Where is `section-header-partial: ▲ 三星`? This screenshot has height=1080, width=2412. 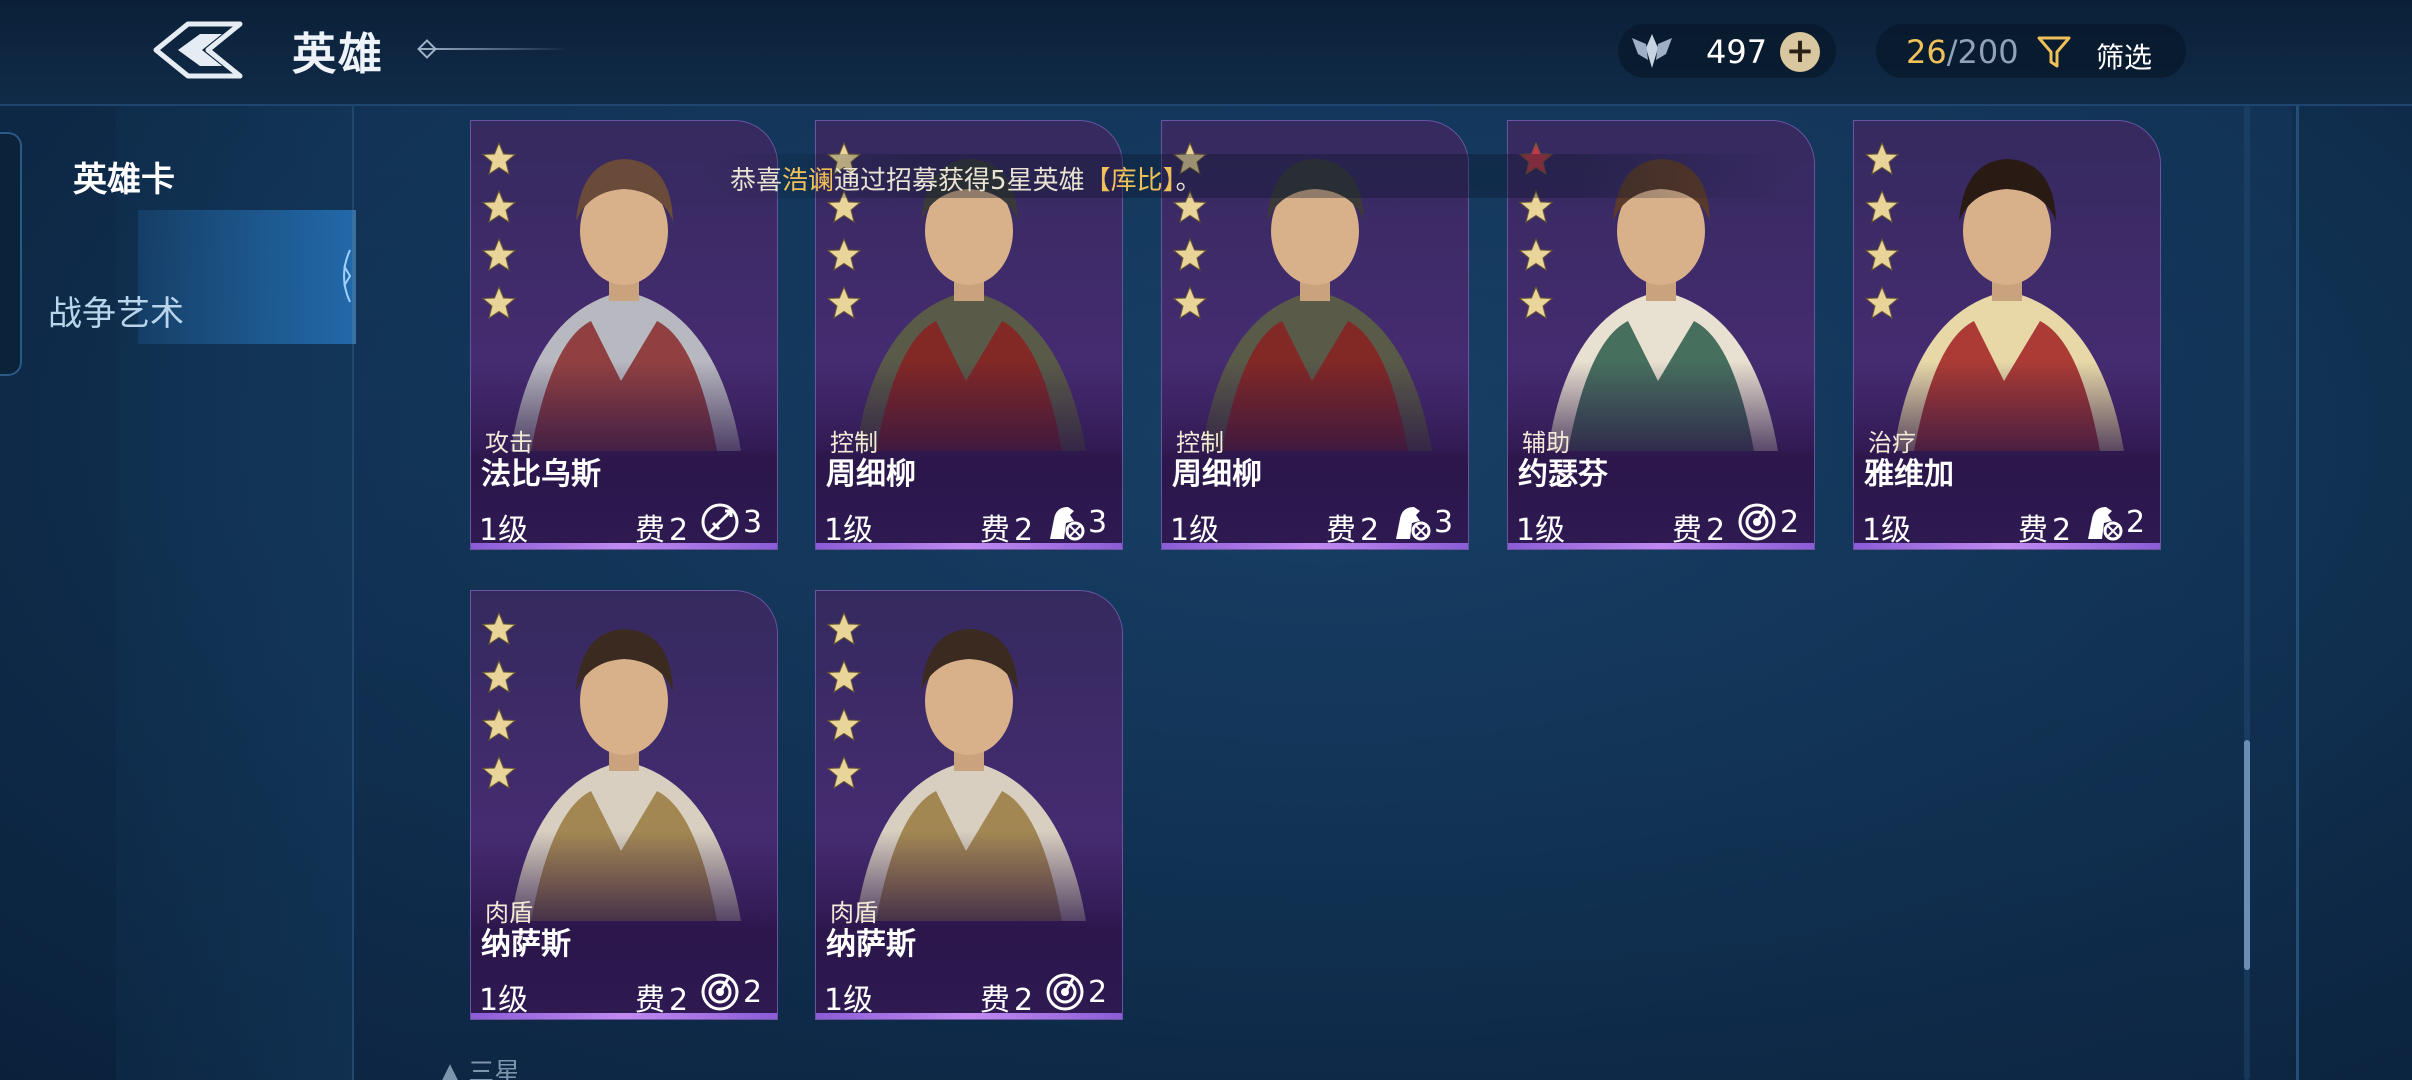
section-header-partial: ▲ 三星 is located at coordinates (480, 1069).